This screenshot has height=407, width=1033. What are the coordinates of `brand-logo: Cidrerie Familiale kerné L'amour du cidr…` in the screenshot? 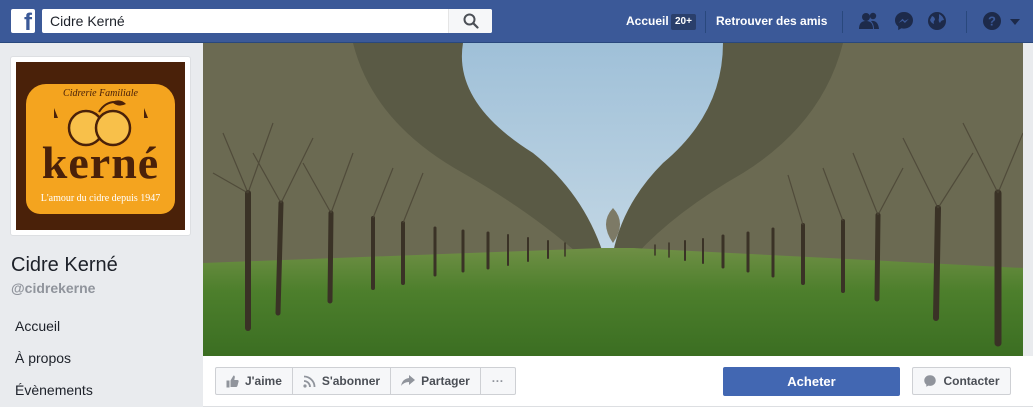 It's located at (100, 146).